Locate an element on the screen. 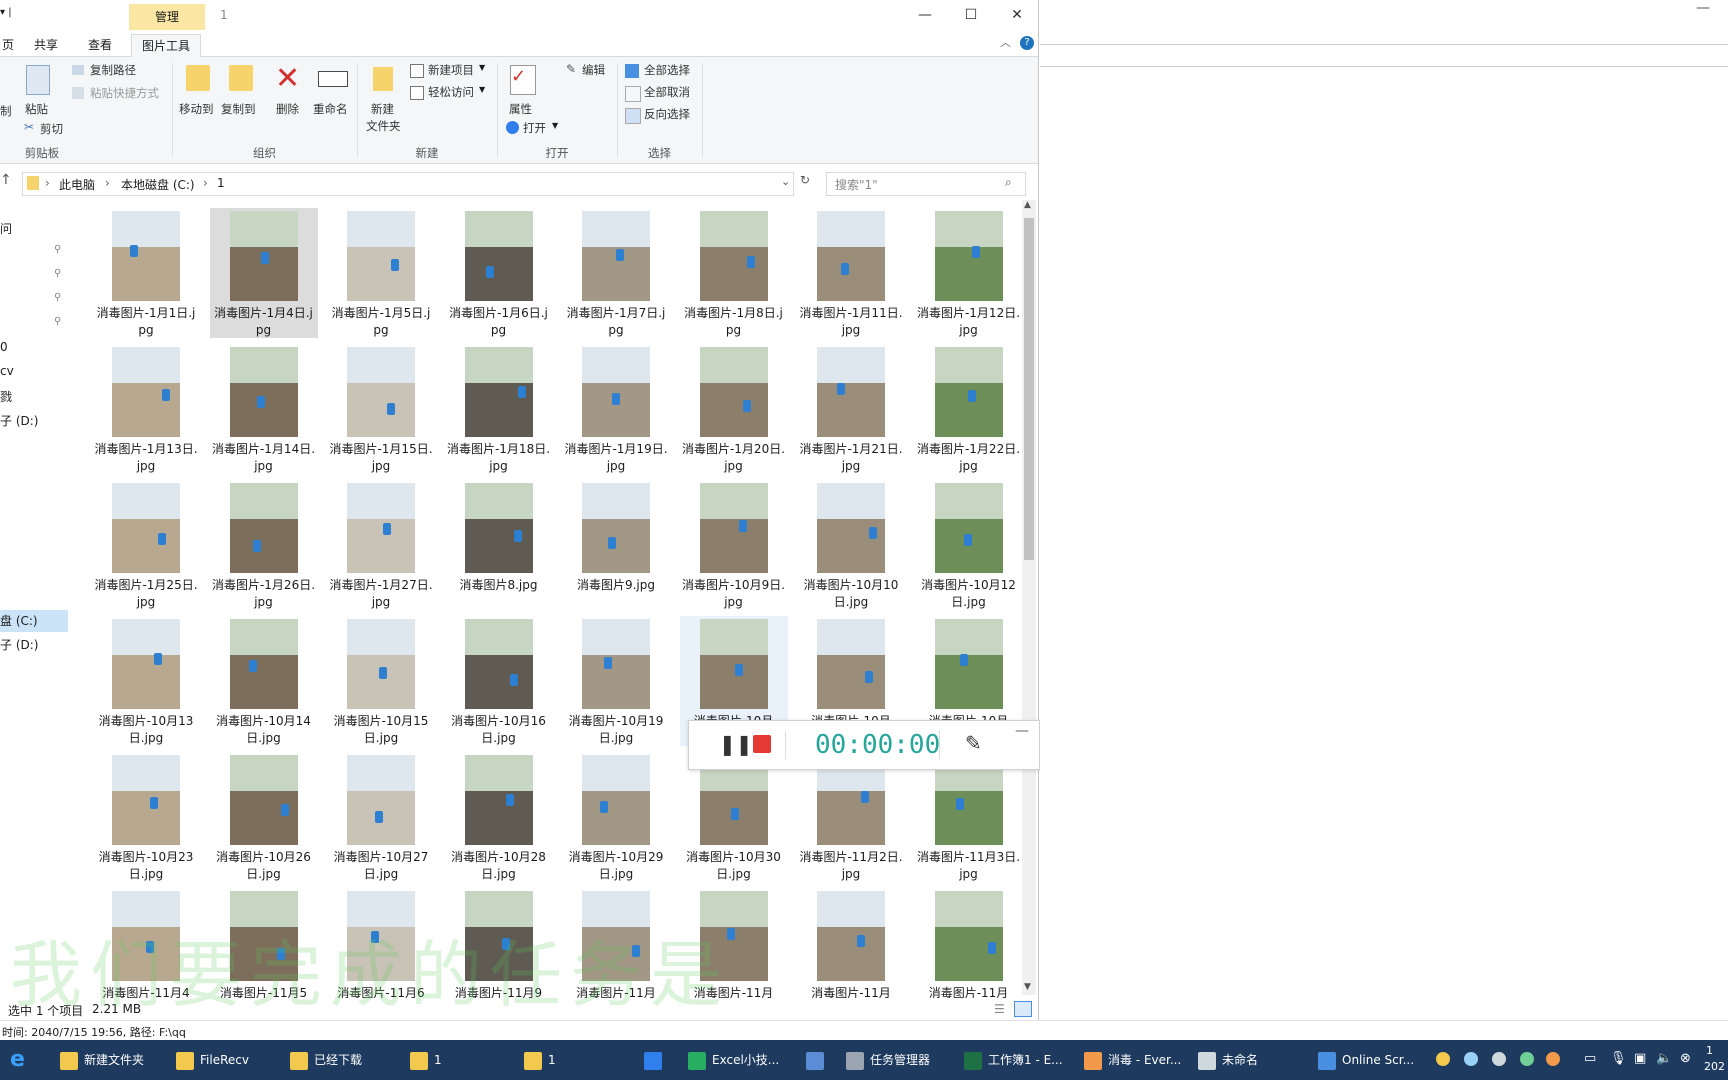 The width and height of the screenshot is (1728, 1080). taskbar-item: 已经下载 is located at coordinates (326, 1060).